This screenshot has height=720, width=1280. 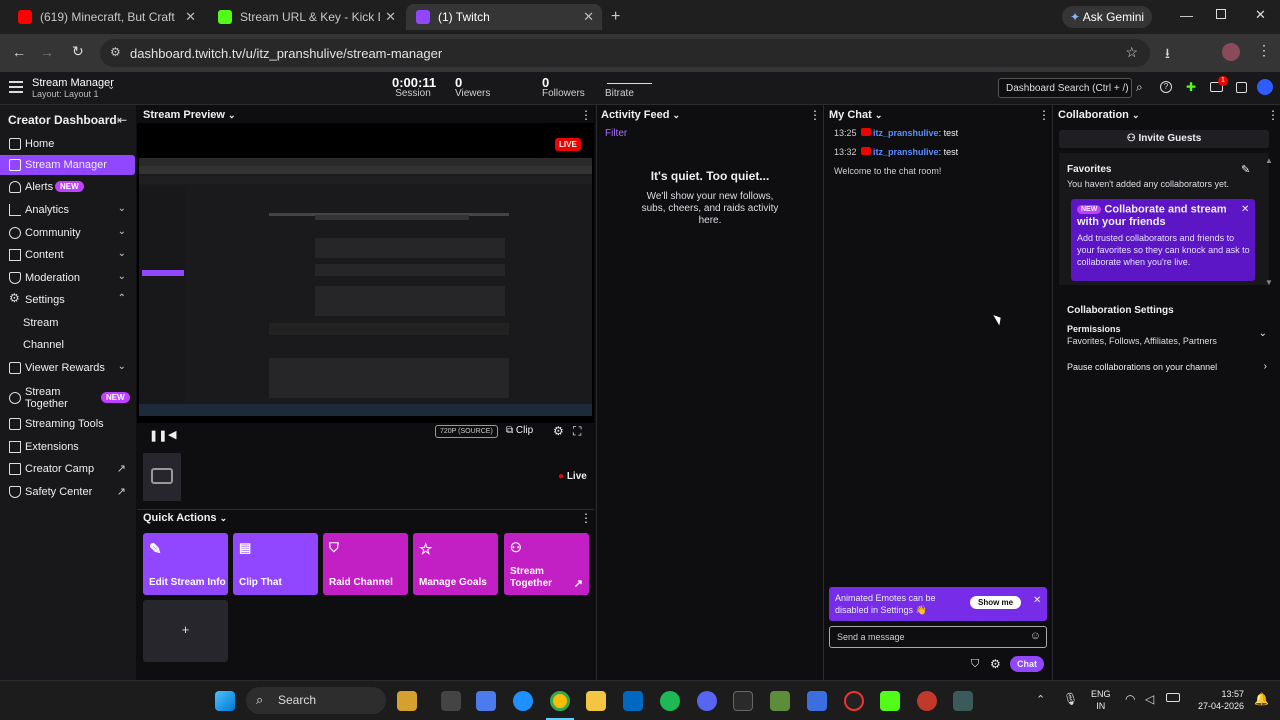 I want to click on ask-gemini-button: ✦ Ask Gemini, so click(x=1107, y=17).